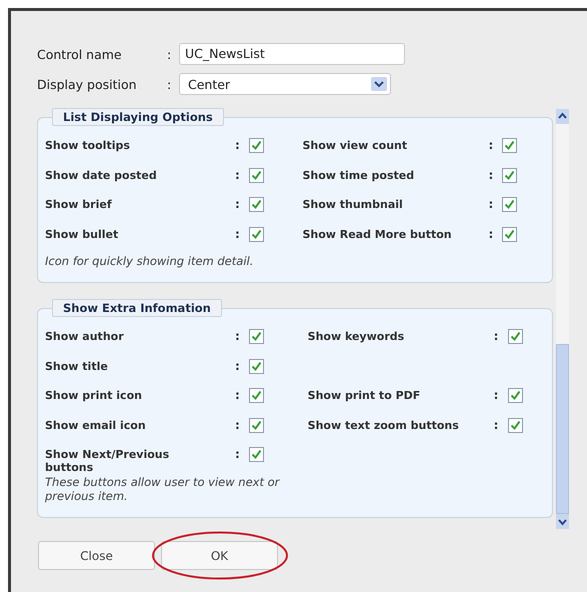 This screenshot has width=587, height=592. Describe the element at coordinates (562, 429) in the screenshot. I see `scroll-thumb` at that location.